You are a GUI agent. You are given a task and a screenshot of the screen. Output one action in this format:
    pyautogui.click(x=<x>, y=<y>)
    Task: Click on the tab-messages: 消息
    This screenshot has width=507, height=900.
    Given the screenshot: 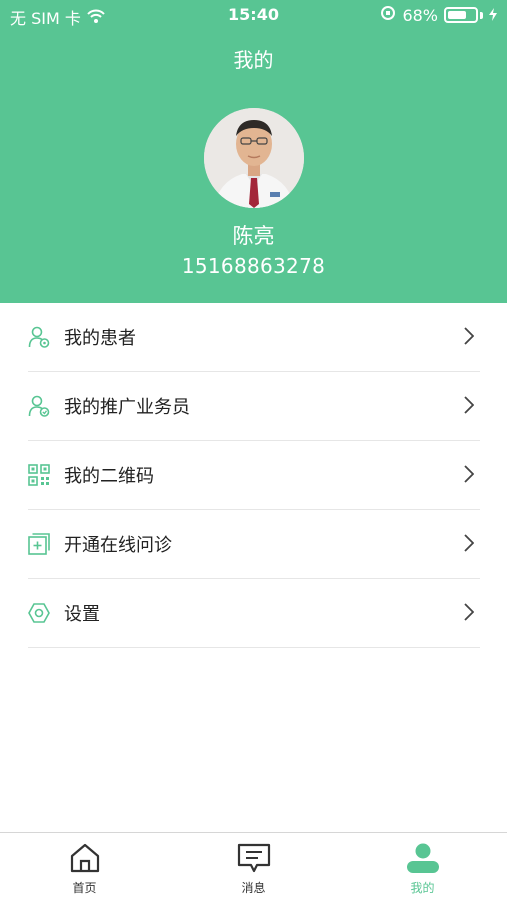 What is the action you would take?
    pyautogui.click(x=253, y=866)
    